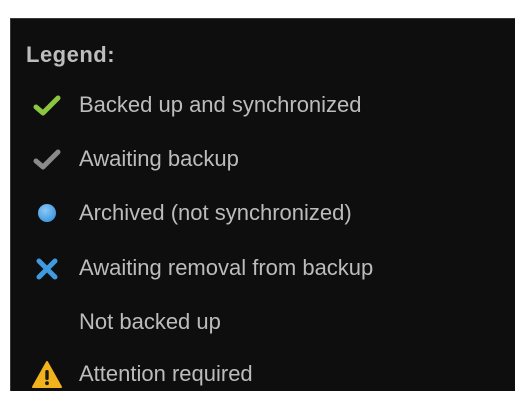 This screenshot has width=515, height=396. What do you see at coordinates (226, 267) in the screenshot?
I see `legend-item-label: Awaiting removal from backup` at bounding box center [226, 267].